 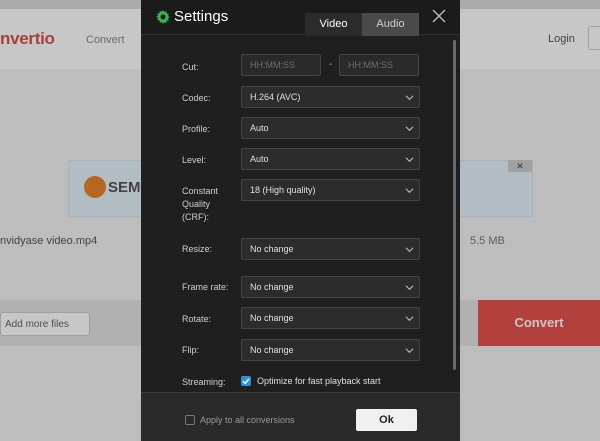 I want to click on modal-header: Settings Video Audio, so click(x=300, y=18).